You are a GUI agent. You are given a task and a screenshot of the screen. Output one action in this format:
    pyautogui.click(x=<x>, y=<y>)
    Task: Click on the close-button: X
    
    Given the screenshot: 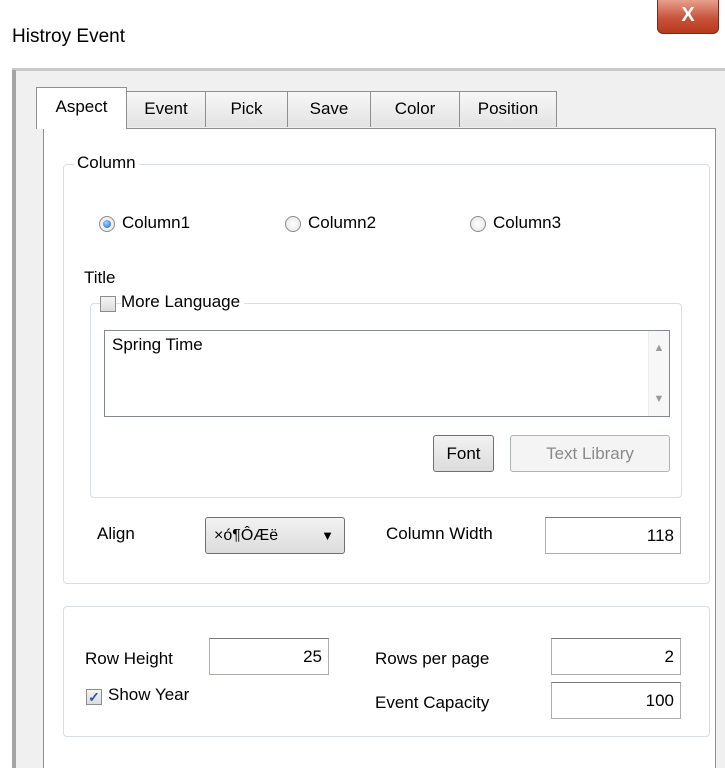 What is the action you would take?
    pyautogui.click(x=688, y=17)
    